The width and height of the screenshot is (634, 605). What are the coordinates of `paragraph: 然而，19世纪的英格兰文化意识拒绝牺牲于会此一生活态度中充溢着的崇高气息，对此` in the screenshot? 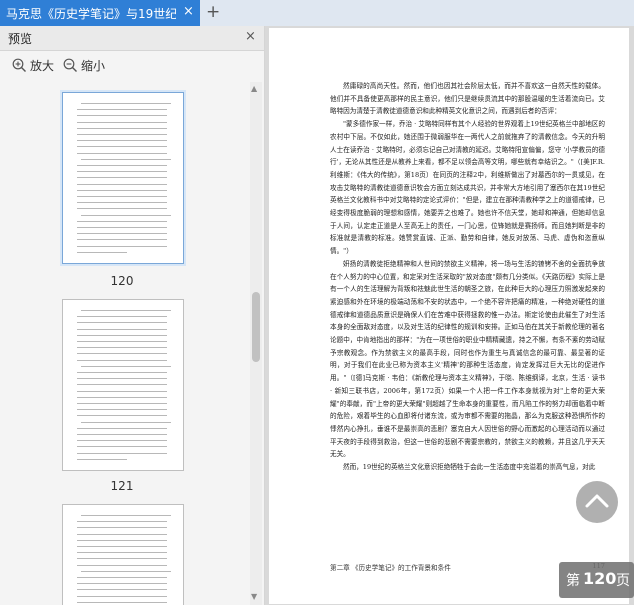 It's located at (469, 467).